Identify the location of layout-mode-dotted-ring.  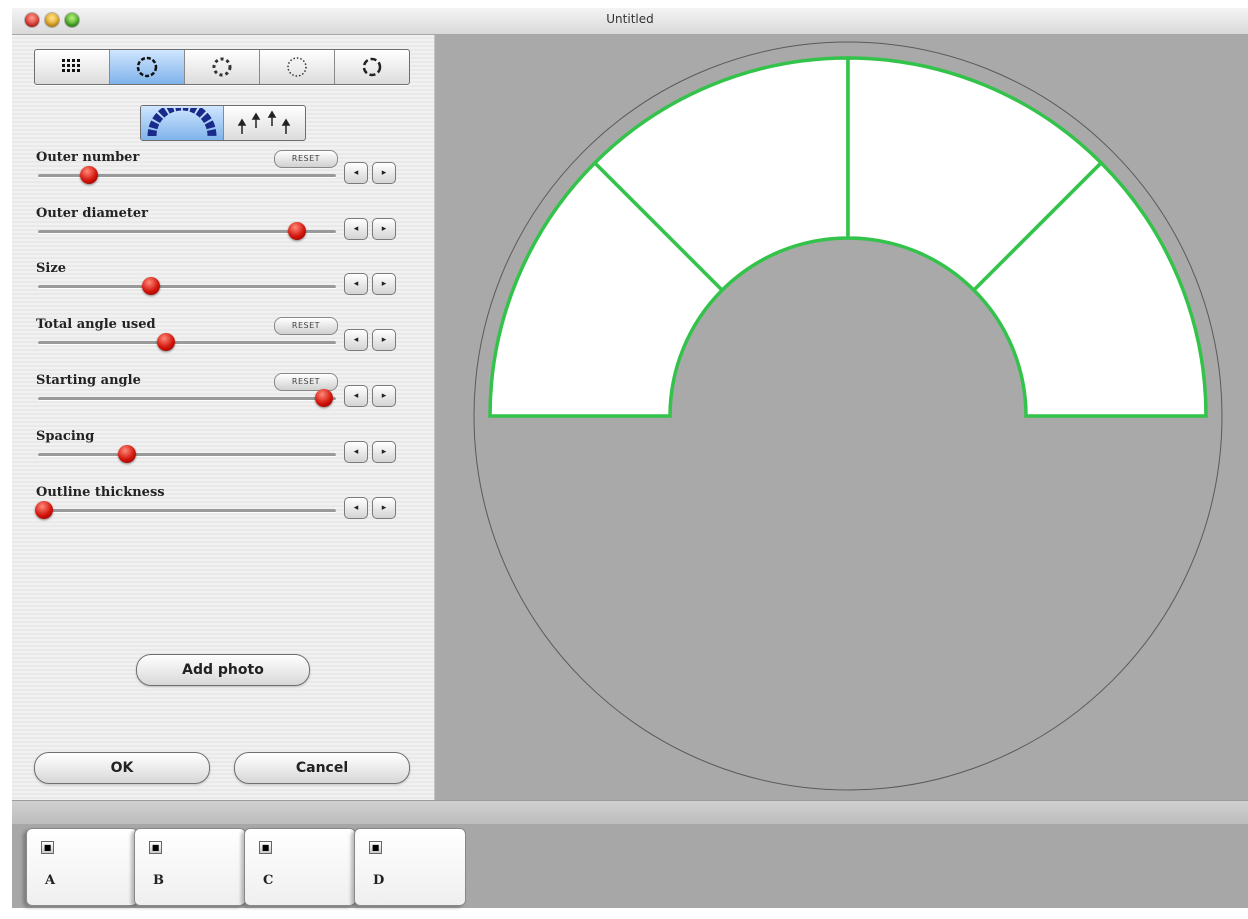
(297, 67).